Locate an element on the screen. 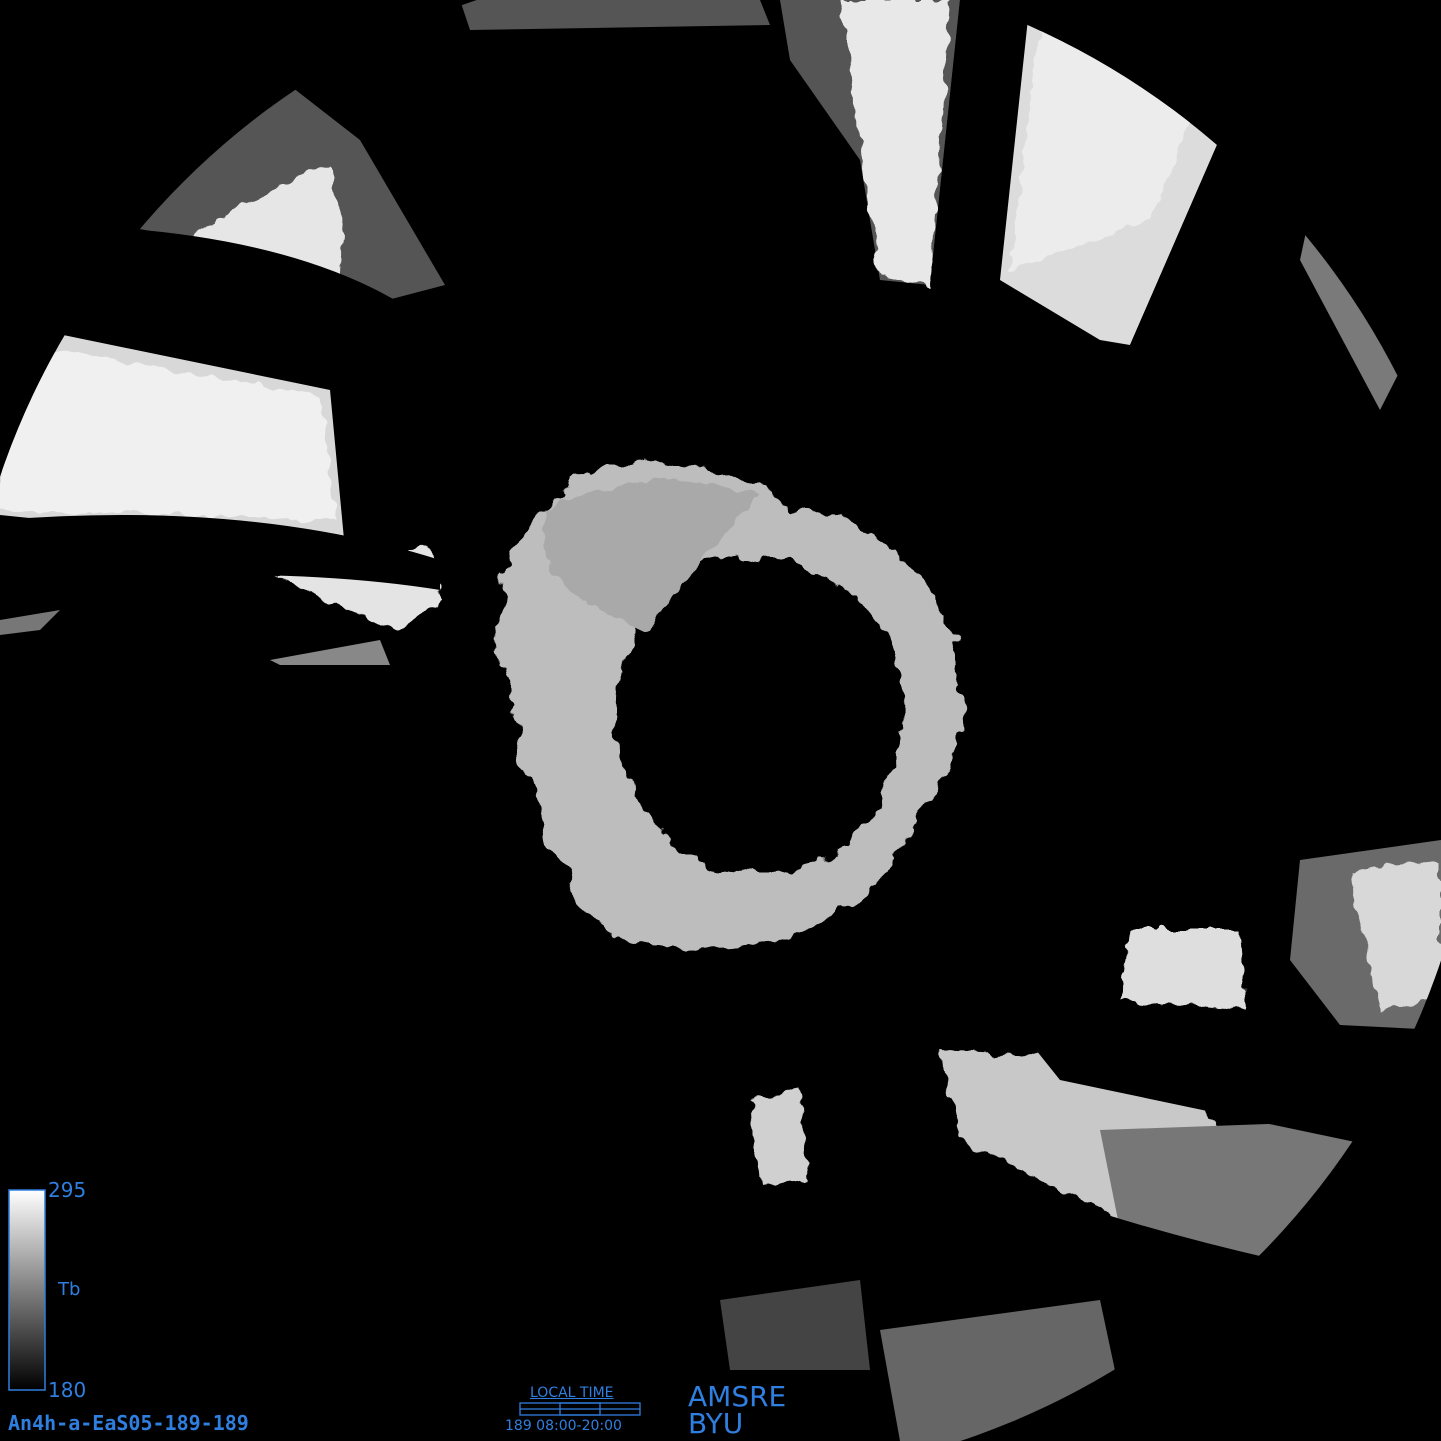 Image resolution: width=1441 pixels, height=1441 pixels. institution-label: BYU is located at coordinates (716, 1423).